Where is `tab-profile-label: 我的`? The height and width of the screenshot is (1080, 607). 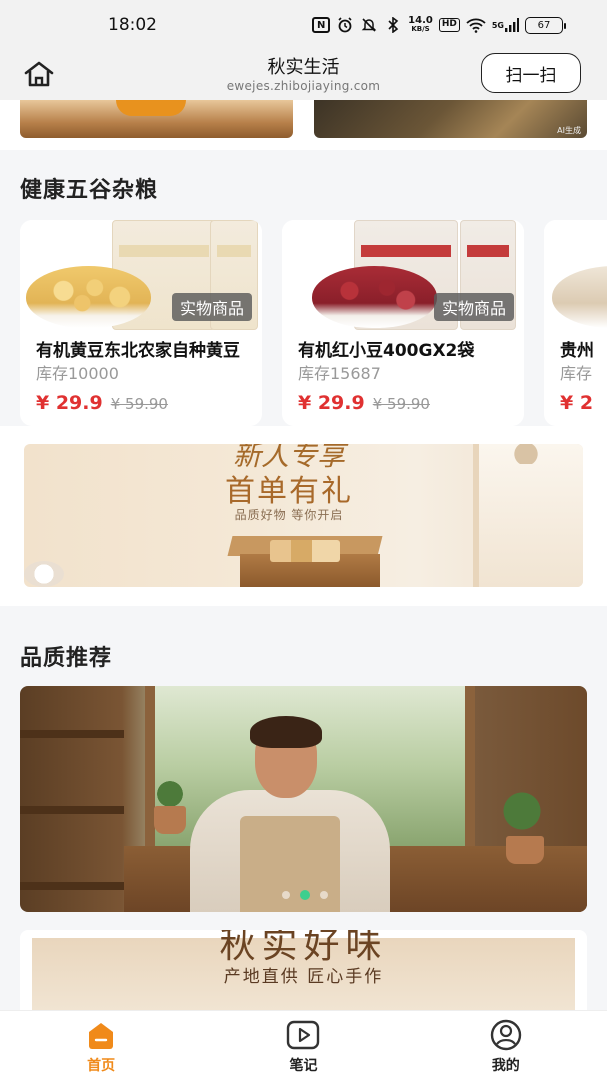 tab-profile-label: 我的 is located at coordinates (505, 1066).